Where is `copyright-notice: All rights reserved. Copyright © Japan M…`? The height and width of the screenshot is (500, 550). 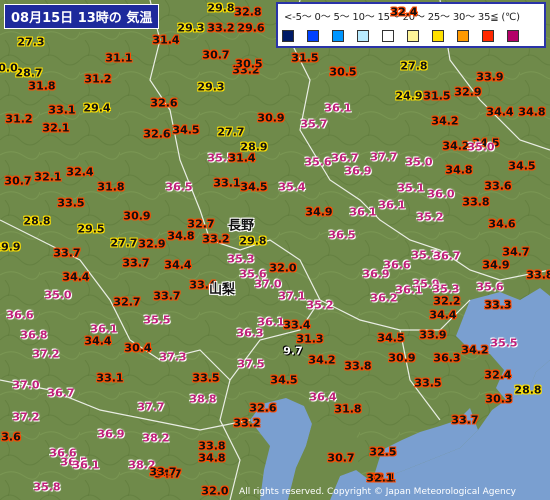 copyright-notice: All rights reserved. Copyright © Japan M… is located at coordinates (377, 492).